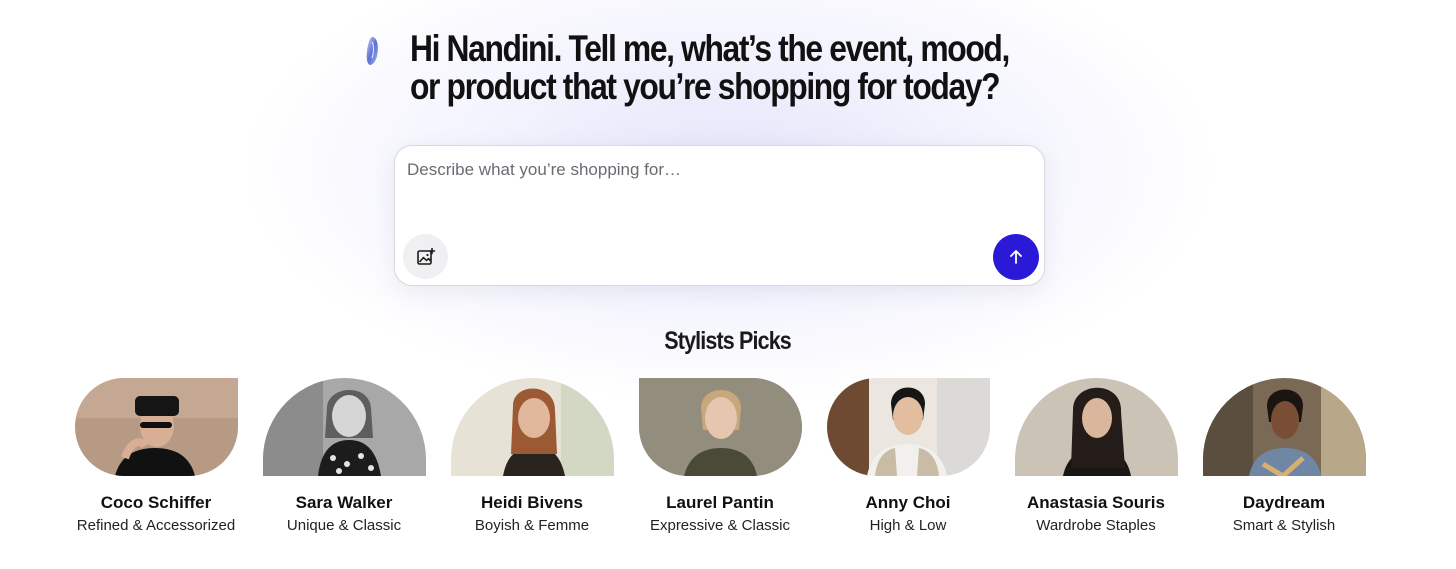 The image size is (1456, 569). Describe the element at coordinates (344, 525) in the screenshot. I see `stylist-description: Unique & Classic` at that location.